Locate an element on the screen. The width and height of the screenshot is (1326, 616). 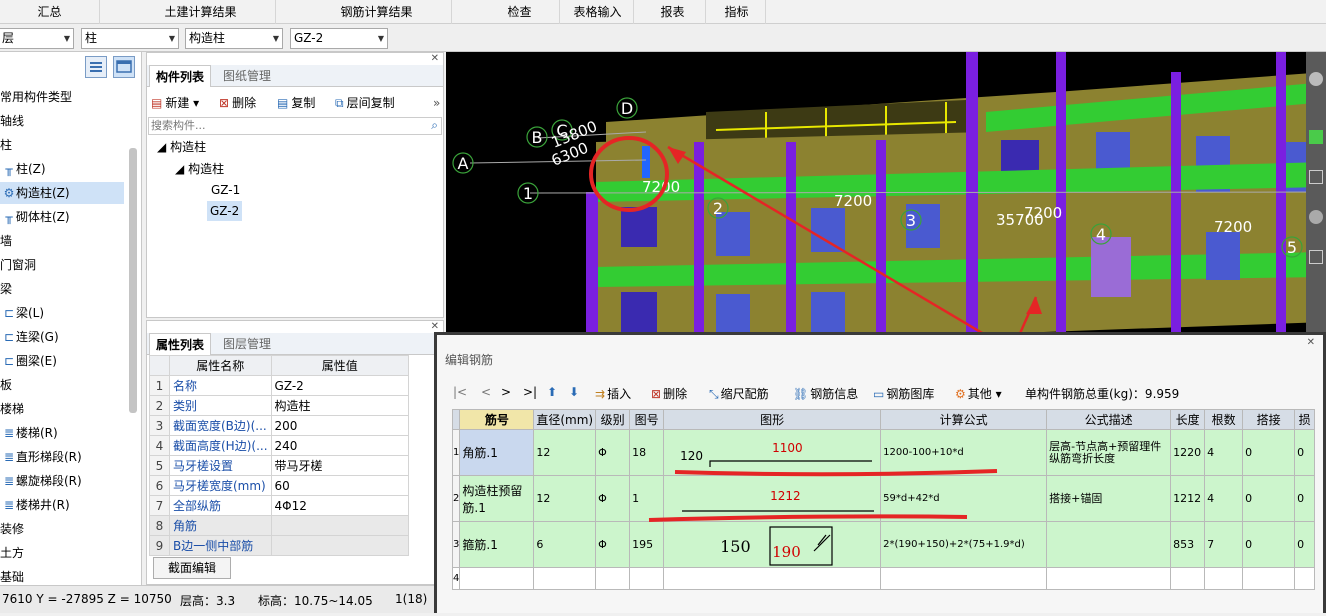
property-cell-v: 60 is located at coordinates (340, 485).